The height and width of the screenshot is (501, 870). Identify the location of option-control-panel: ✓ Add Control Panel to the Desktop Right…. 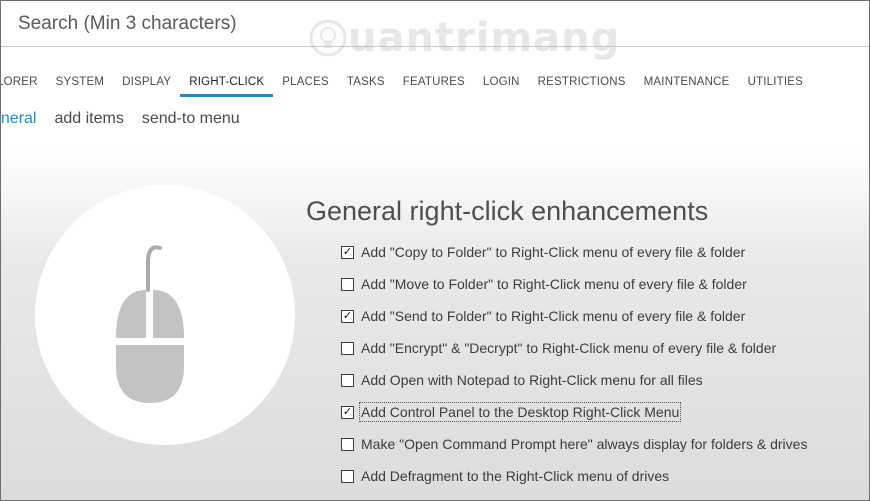
(574, 412).